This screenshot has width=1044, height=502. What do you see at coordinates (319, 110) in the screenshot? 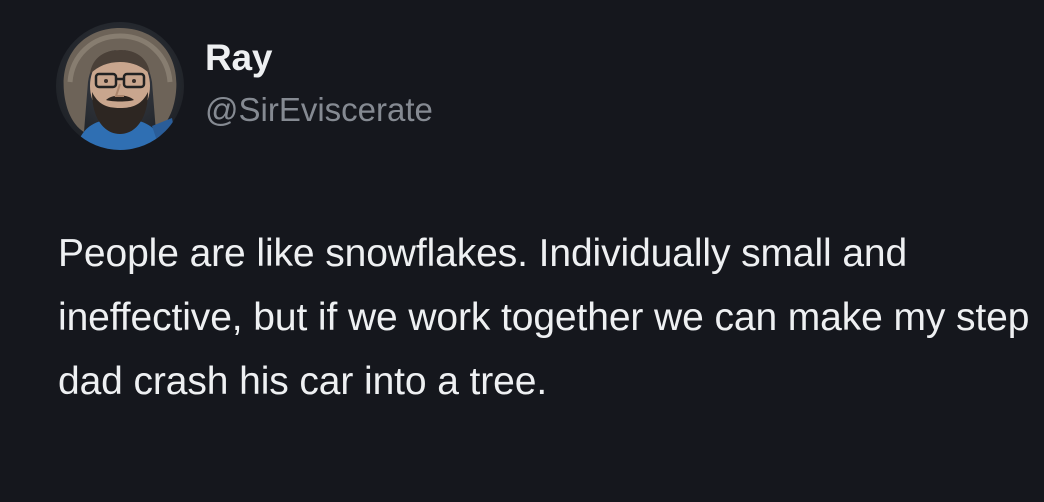
I see `author-handle: @SirEviscerate` at bounding box center [319, 110].